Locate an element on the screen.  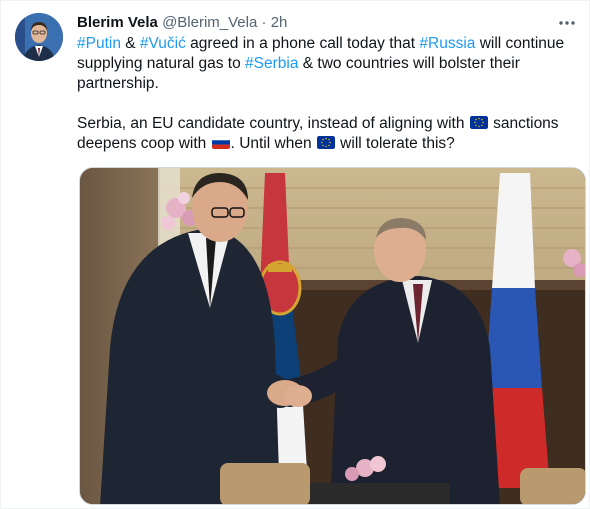
author-name: Blerim Vela is located at coordinates (117, 22).